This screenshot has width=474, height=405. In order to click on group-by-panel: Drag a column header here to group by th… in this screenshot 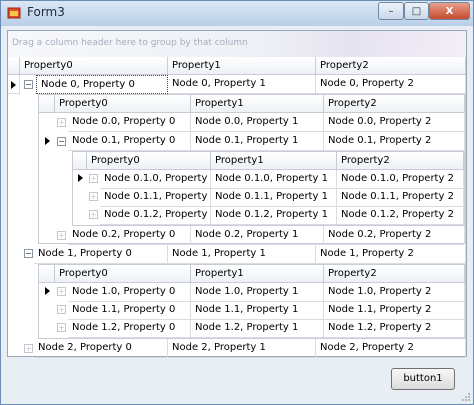, I will do `click(237, 44)`.